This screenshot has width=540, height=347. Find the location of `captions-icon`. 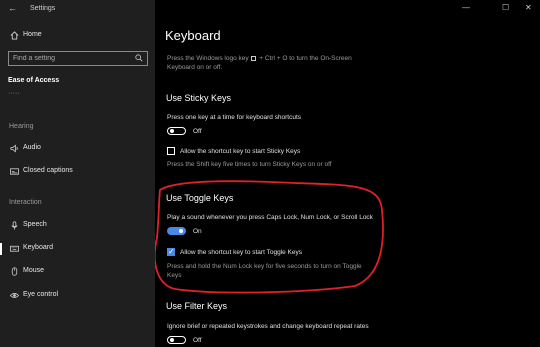

captions-icon is located at coordinates (14, 172).